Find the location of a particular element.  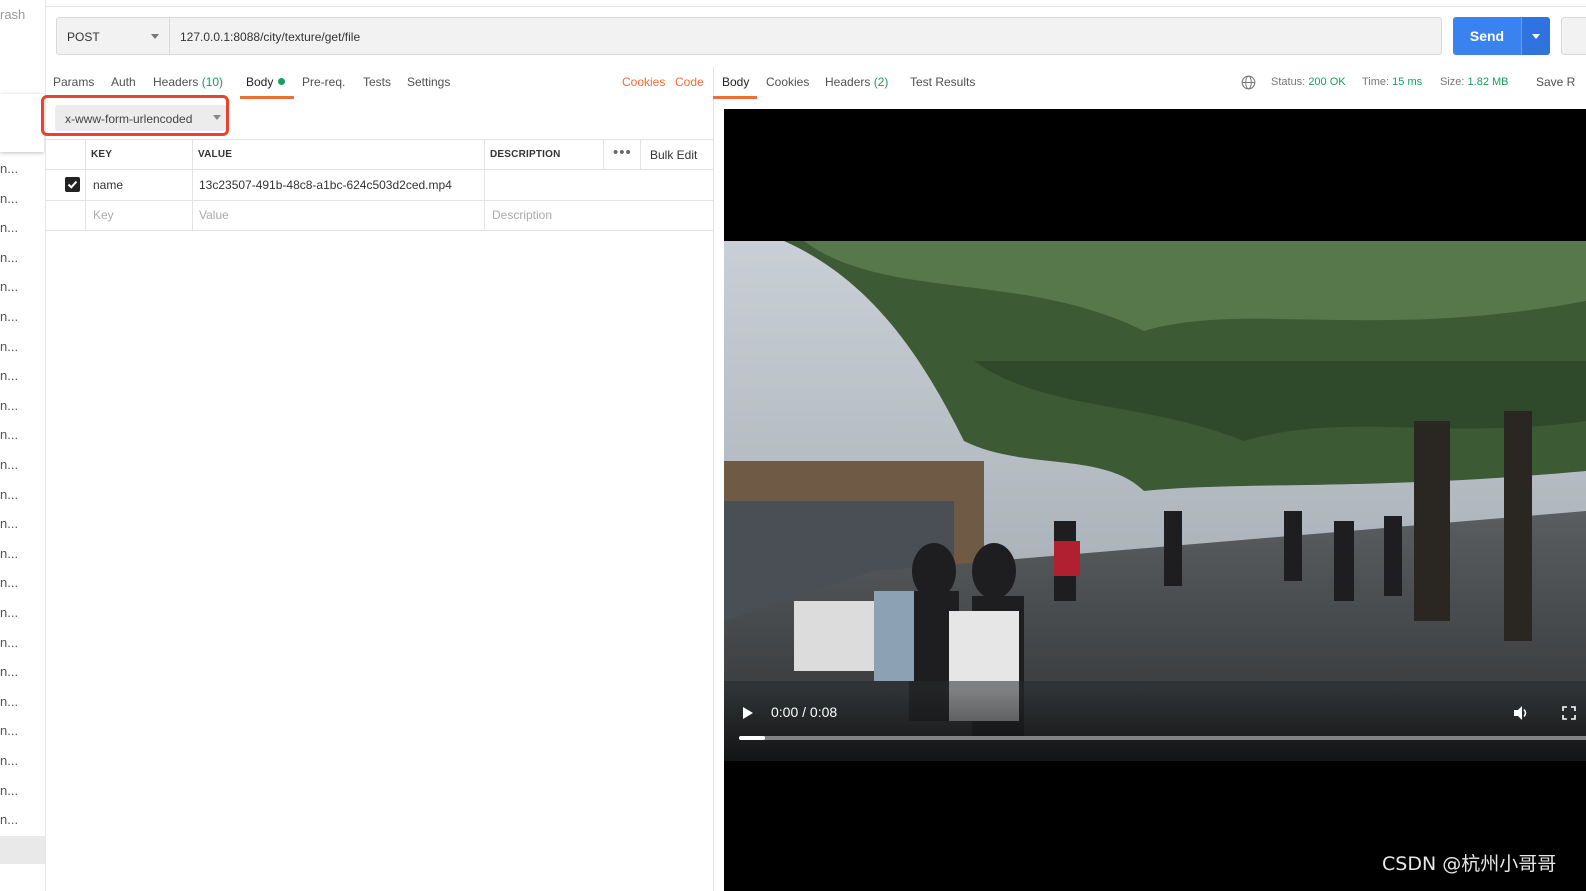

video-progress-bar is located at coordinates (1162, 738).